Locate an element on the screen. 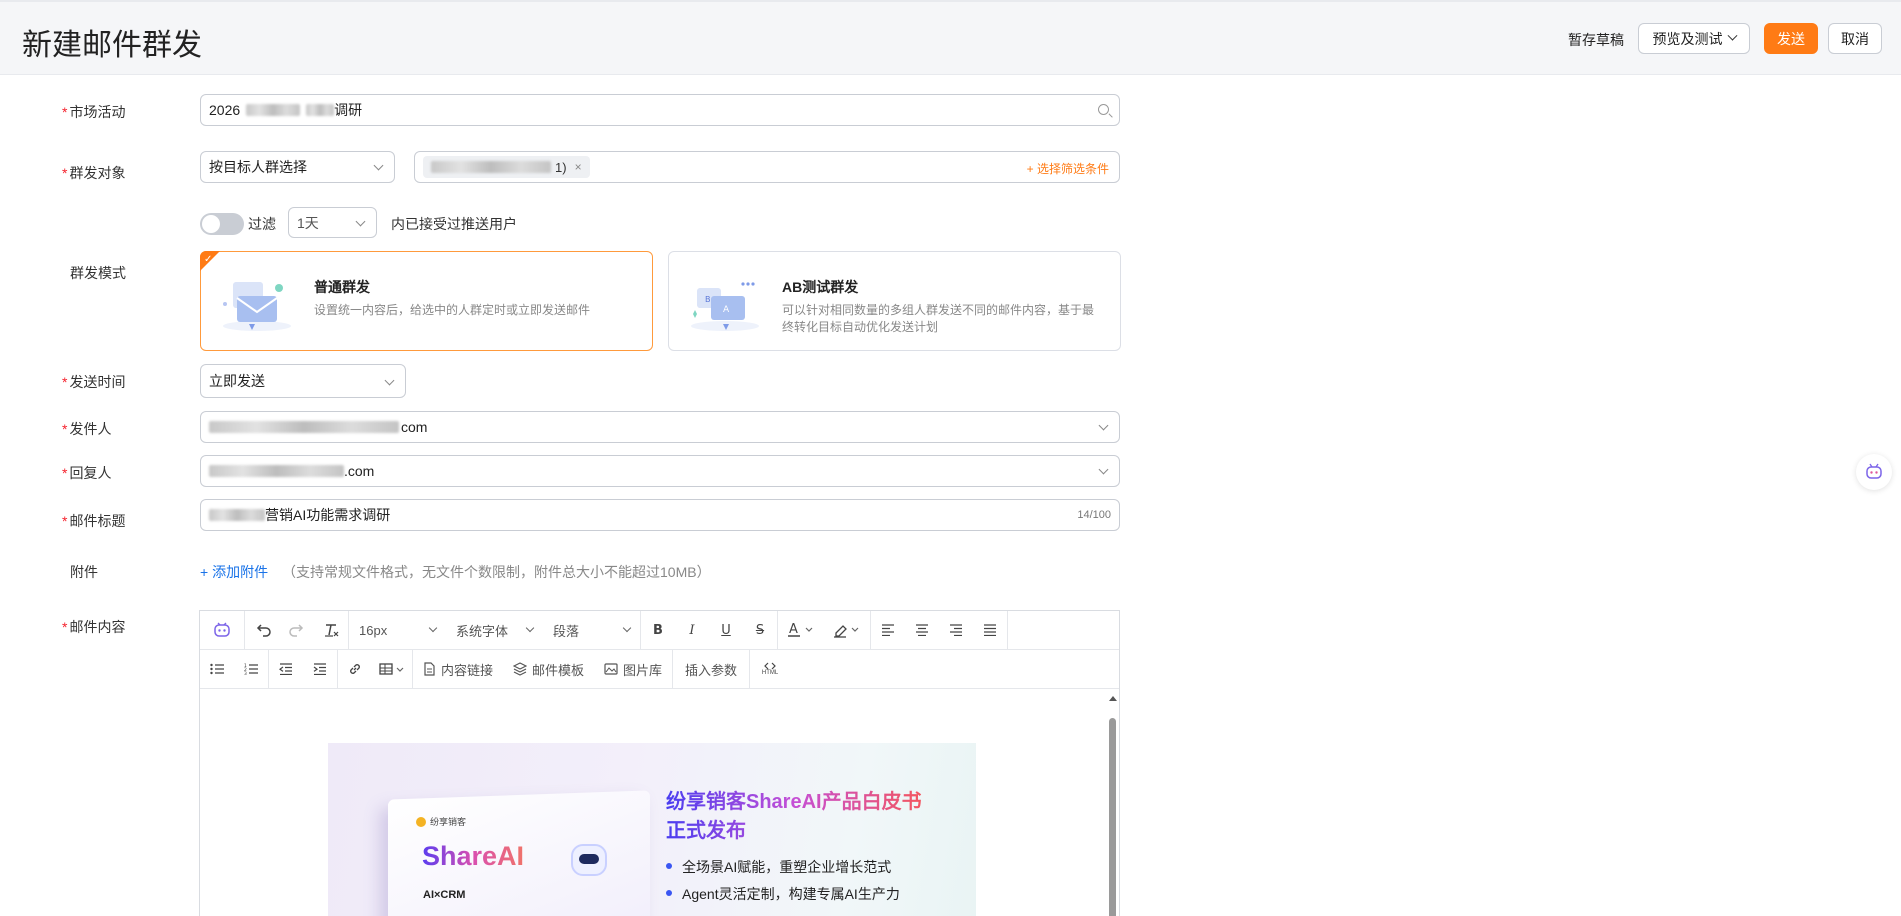 Image resolution: width=1901 pixels, height=916 pixels. clear-format-icon is located at coordinates (331, 630).